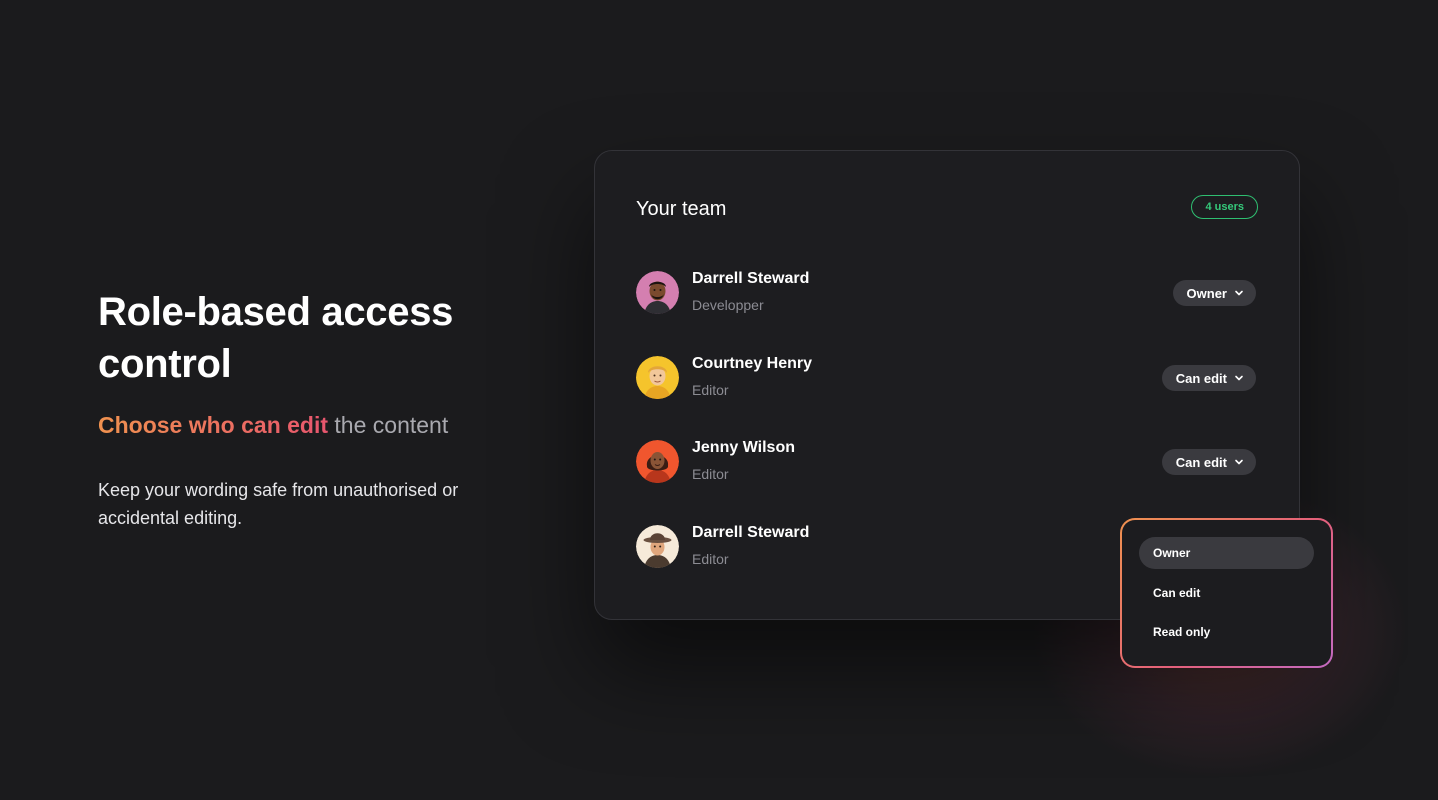 The width and height of the screenshot is (1438, 800). What do you see at coordinates (743, 447) in the screenshot?
I see `member-name: Jenny Wilson` at bounding box center [743, 447].